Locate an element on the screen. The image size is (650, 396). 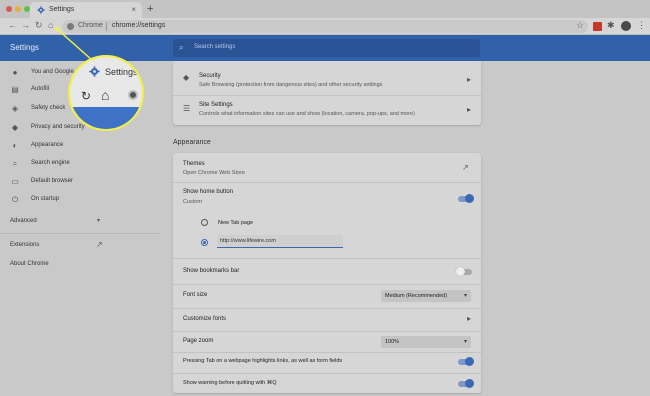
tab-settings: Settings × is located at coordinates (86, 10).